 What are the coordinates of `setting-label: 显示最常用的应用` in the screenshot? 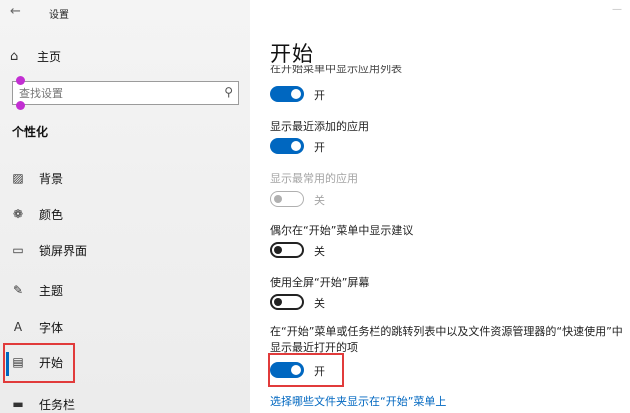 It's located at (314, 178).